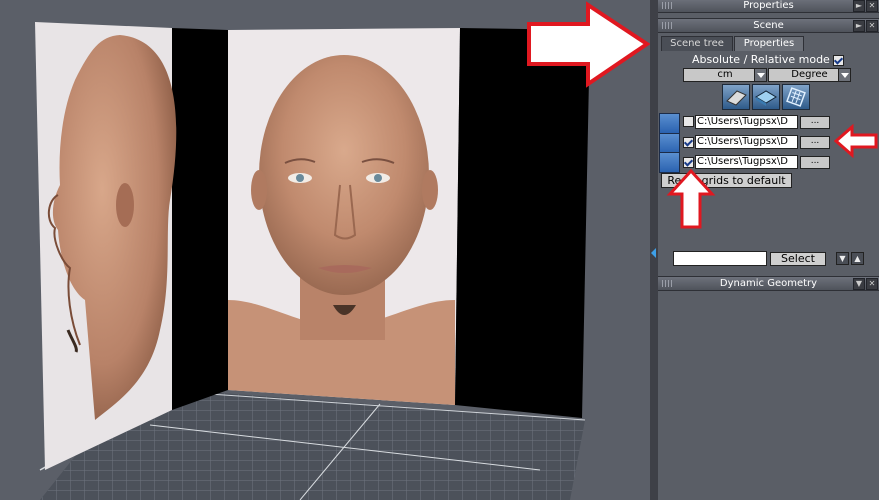 The image size is (879, 500). I want to click on grid-cage-icon, so click(796, 97).